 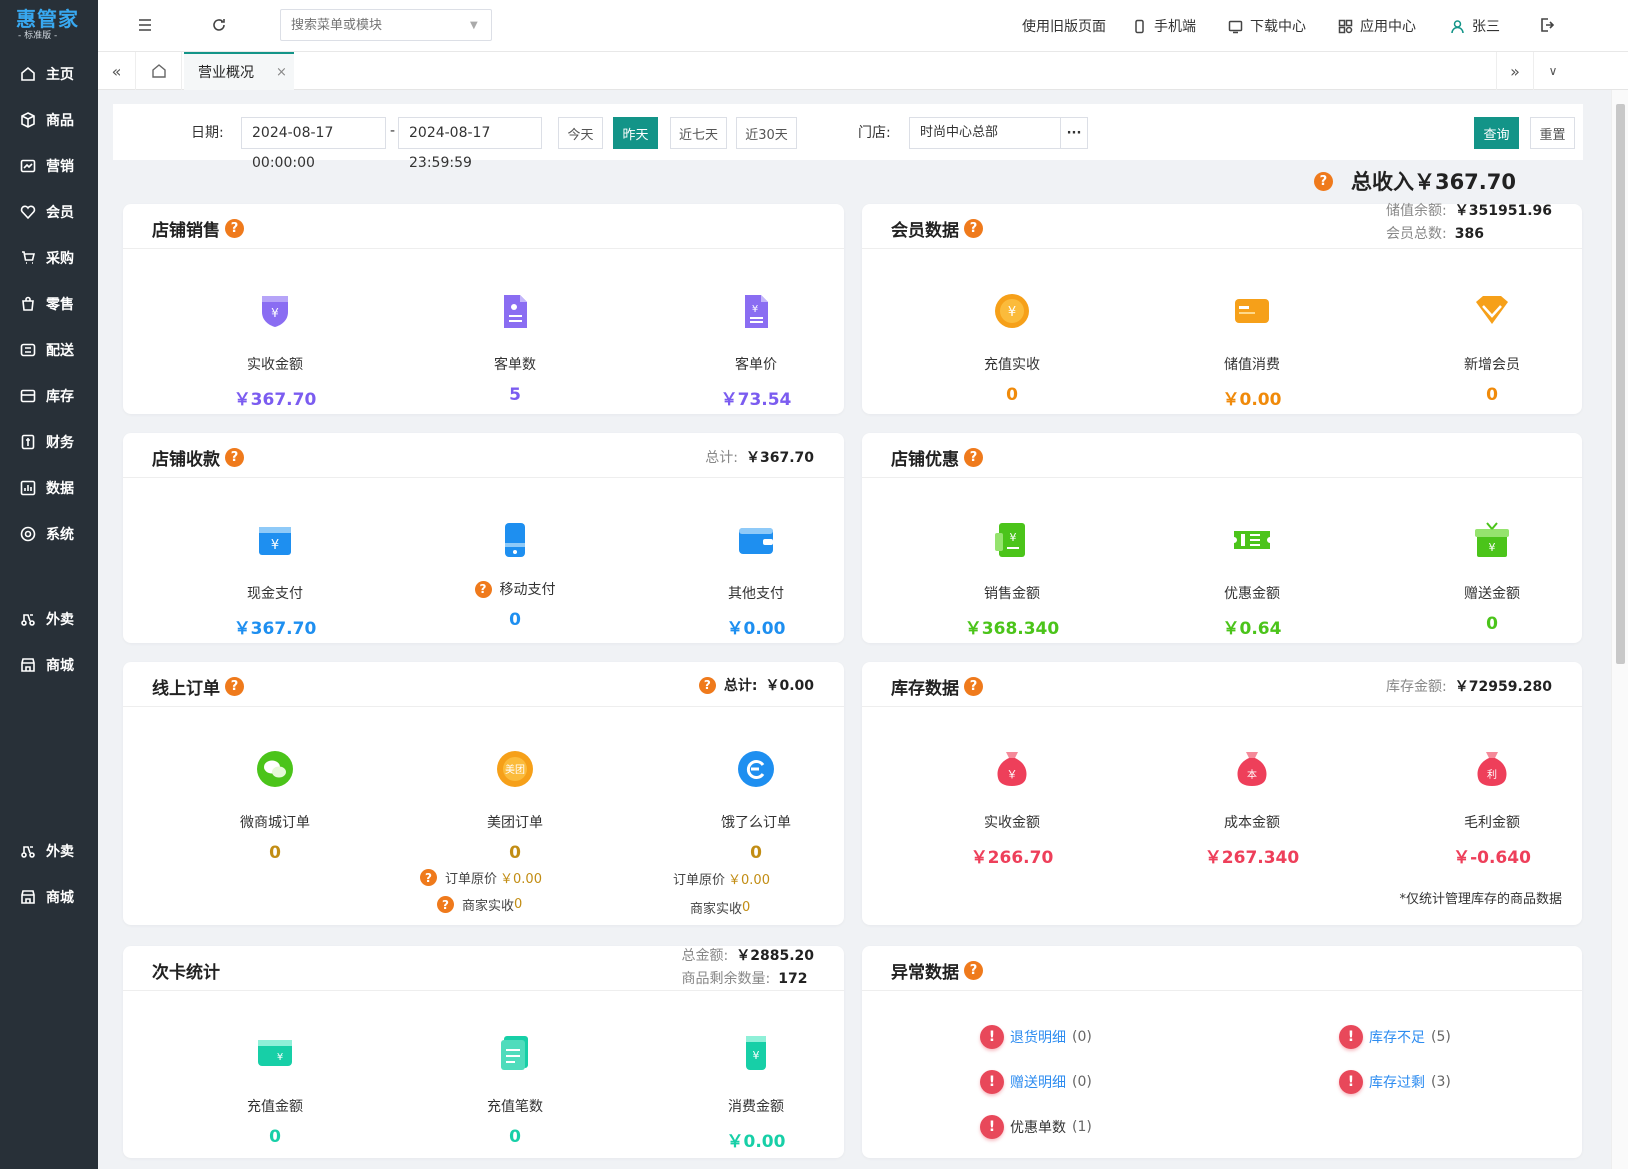 I want to click on note-value: ￥0.00, so click(x=749, y=880).